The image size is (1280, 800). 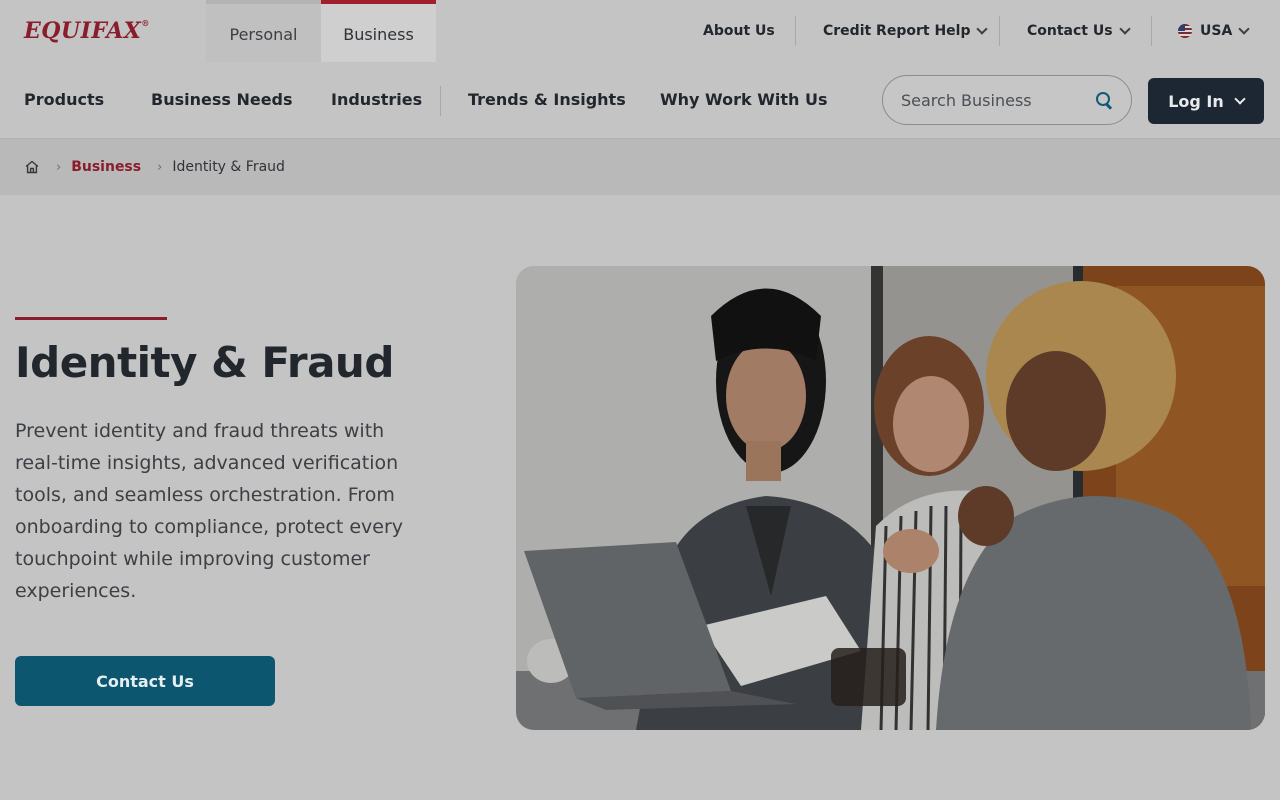 I want to click on tab-personal: Personal, so click(x=263, y=31).